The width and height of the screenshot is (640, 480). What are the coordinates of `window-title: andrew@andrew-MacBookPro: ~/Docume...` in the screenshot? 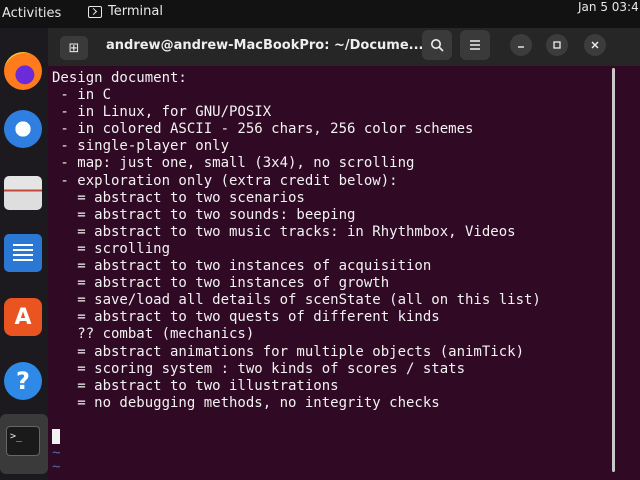 It's located at (265, 45).